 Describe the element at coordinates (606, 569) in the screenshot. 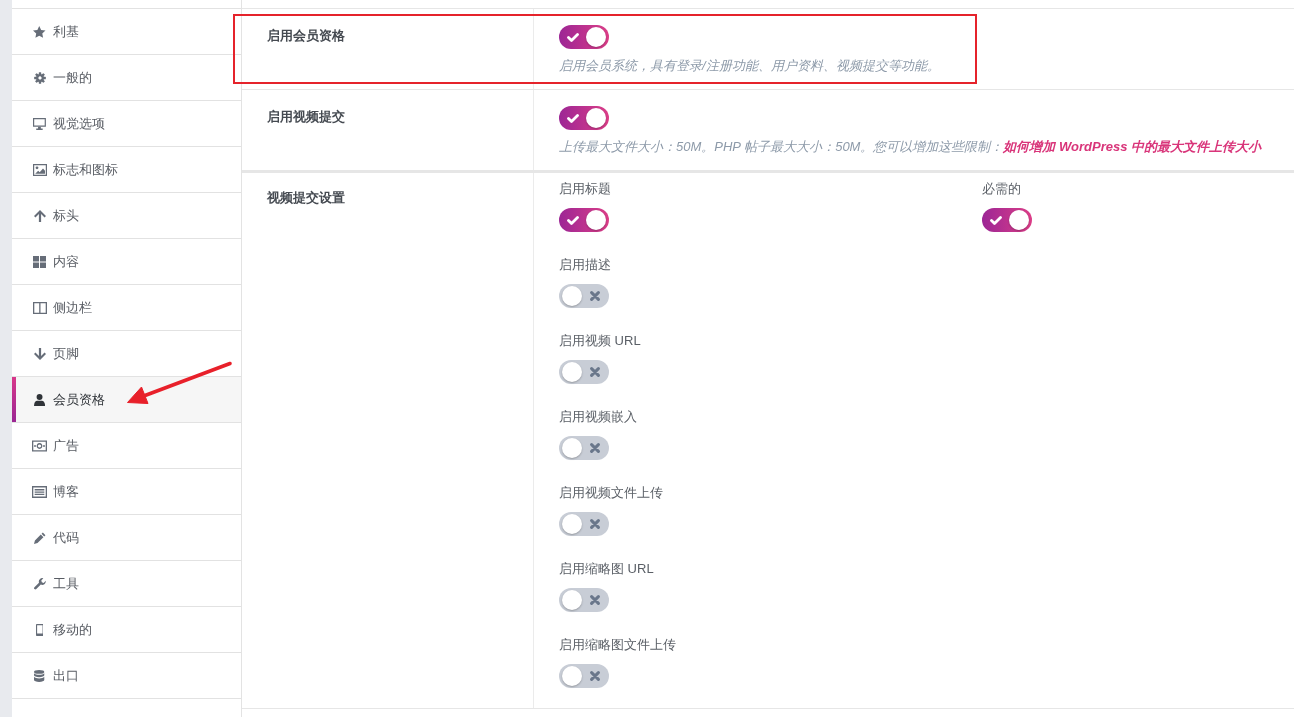

I see `option-label: 启用缩略图 URL` at that location.